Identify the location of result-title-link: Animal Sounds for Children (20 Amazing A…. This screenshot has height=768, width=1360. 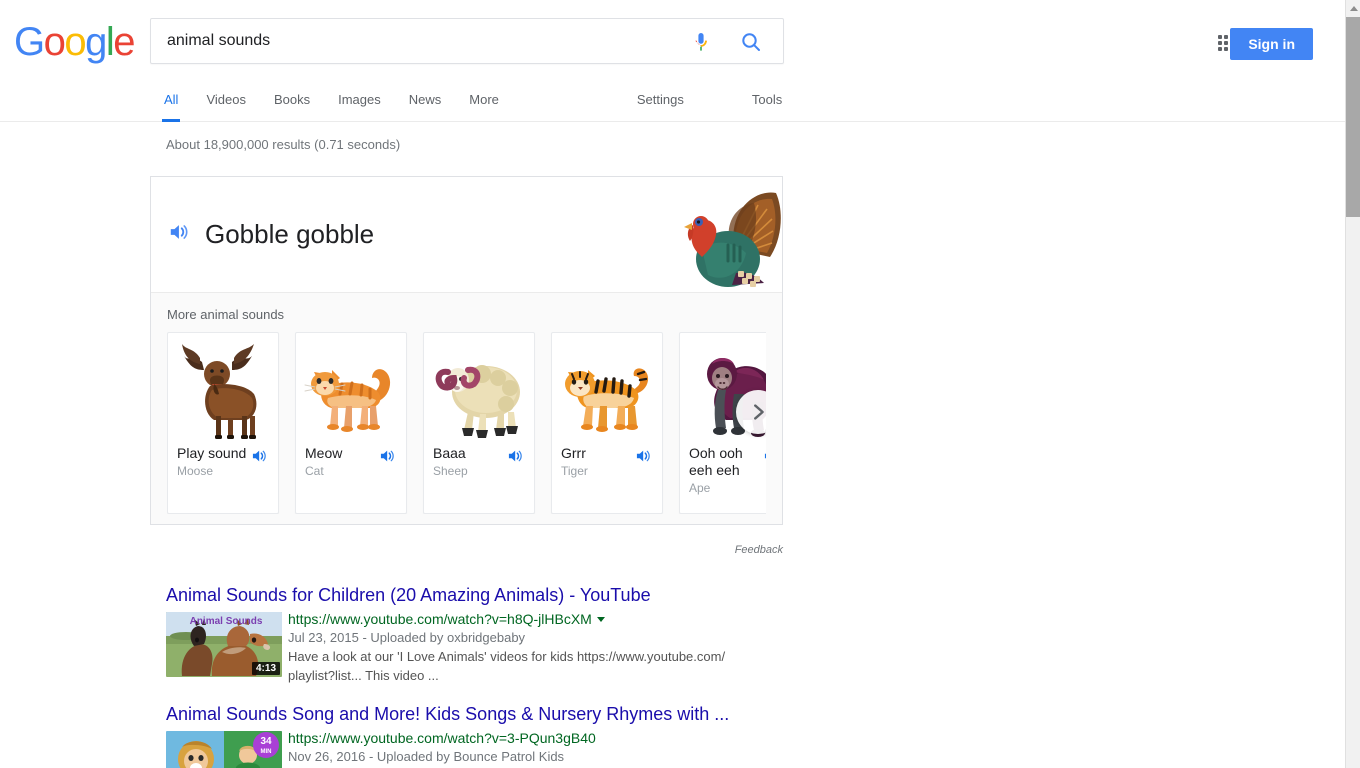
(486, 595).